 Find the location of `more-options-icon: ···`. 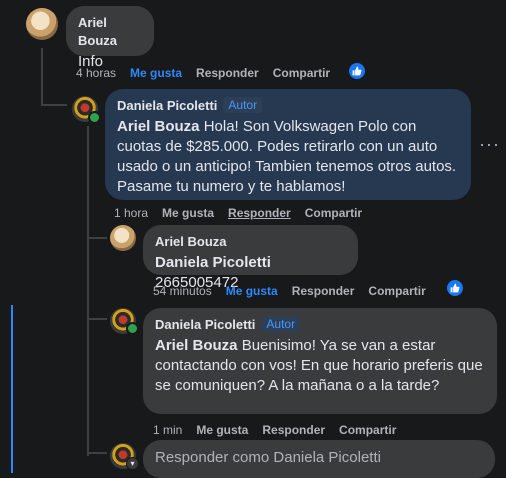

more-options-icon: ··· is located at coordinates (489, 144).